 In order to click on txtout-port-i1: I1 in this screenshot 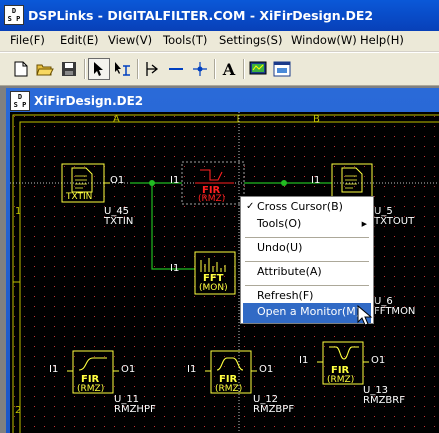, I will do `click(316, 180)`.